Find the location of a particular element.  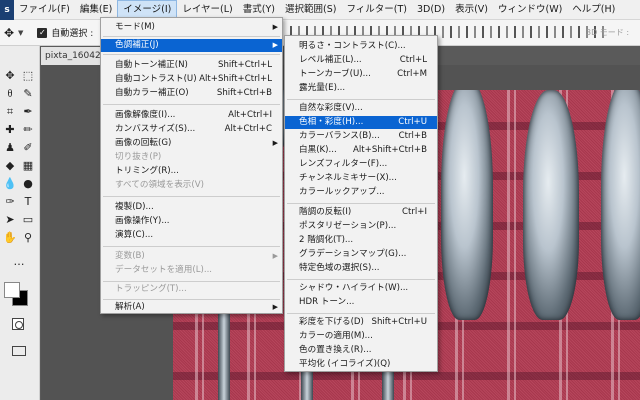

menu-item-black-white: 白黒(K)... Alt+Shift+Ctrl+B is located at coordinates (361, 150).